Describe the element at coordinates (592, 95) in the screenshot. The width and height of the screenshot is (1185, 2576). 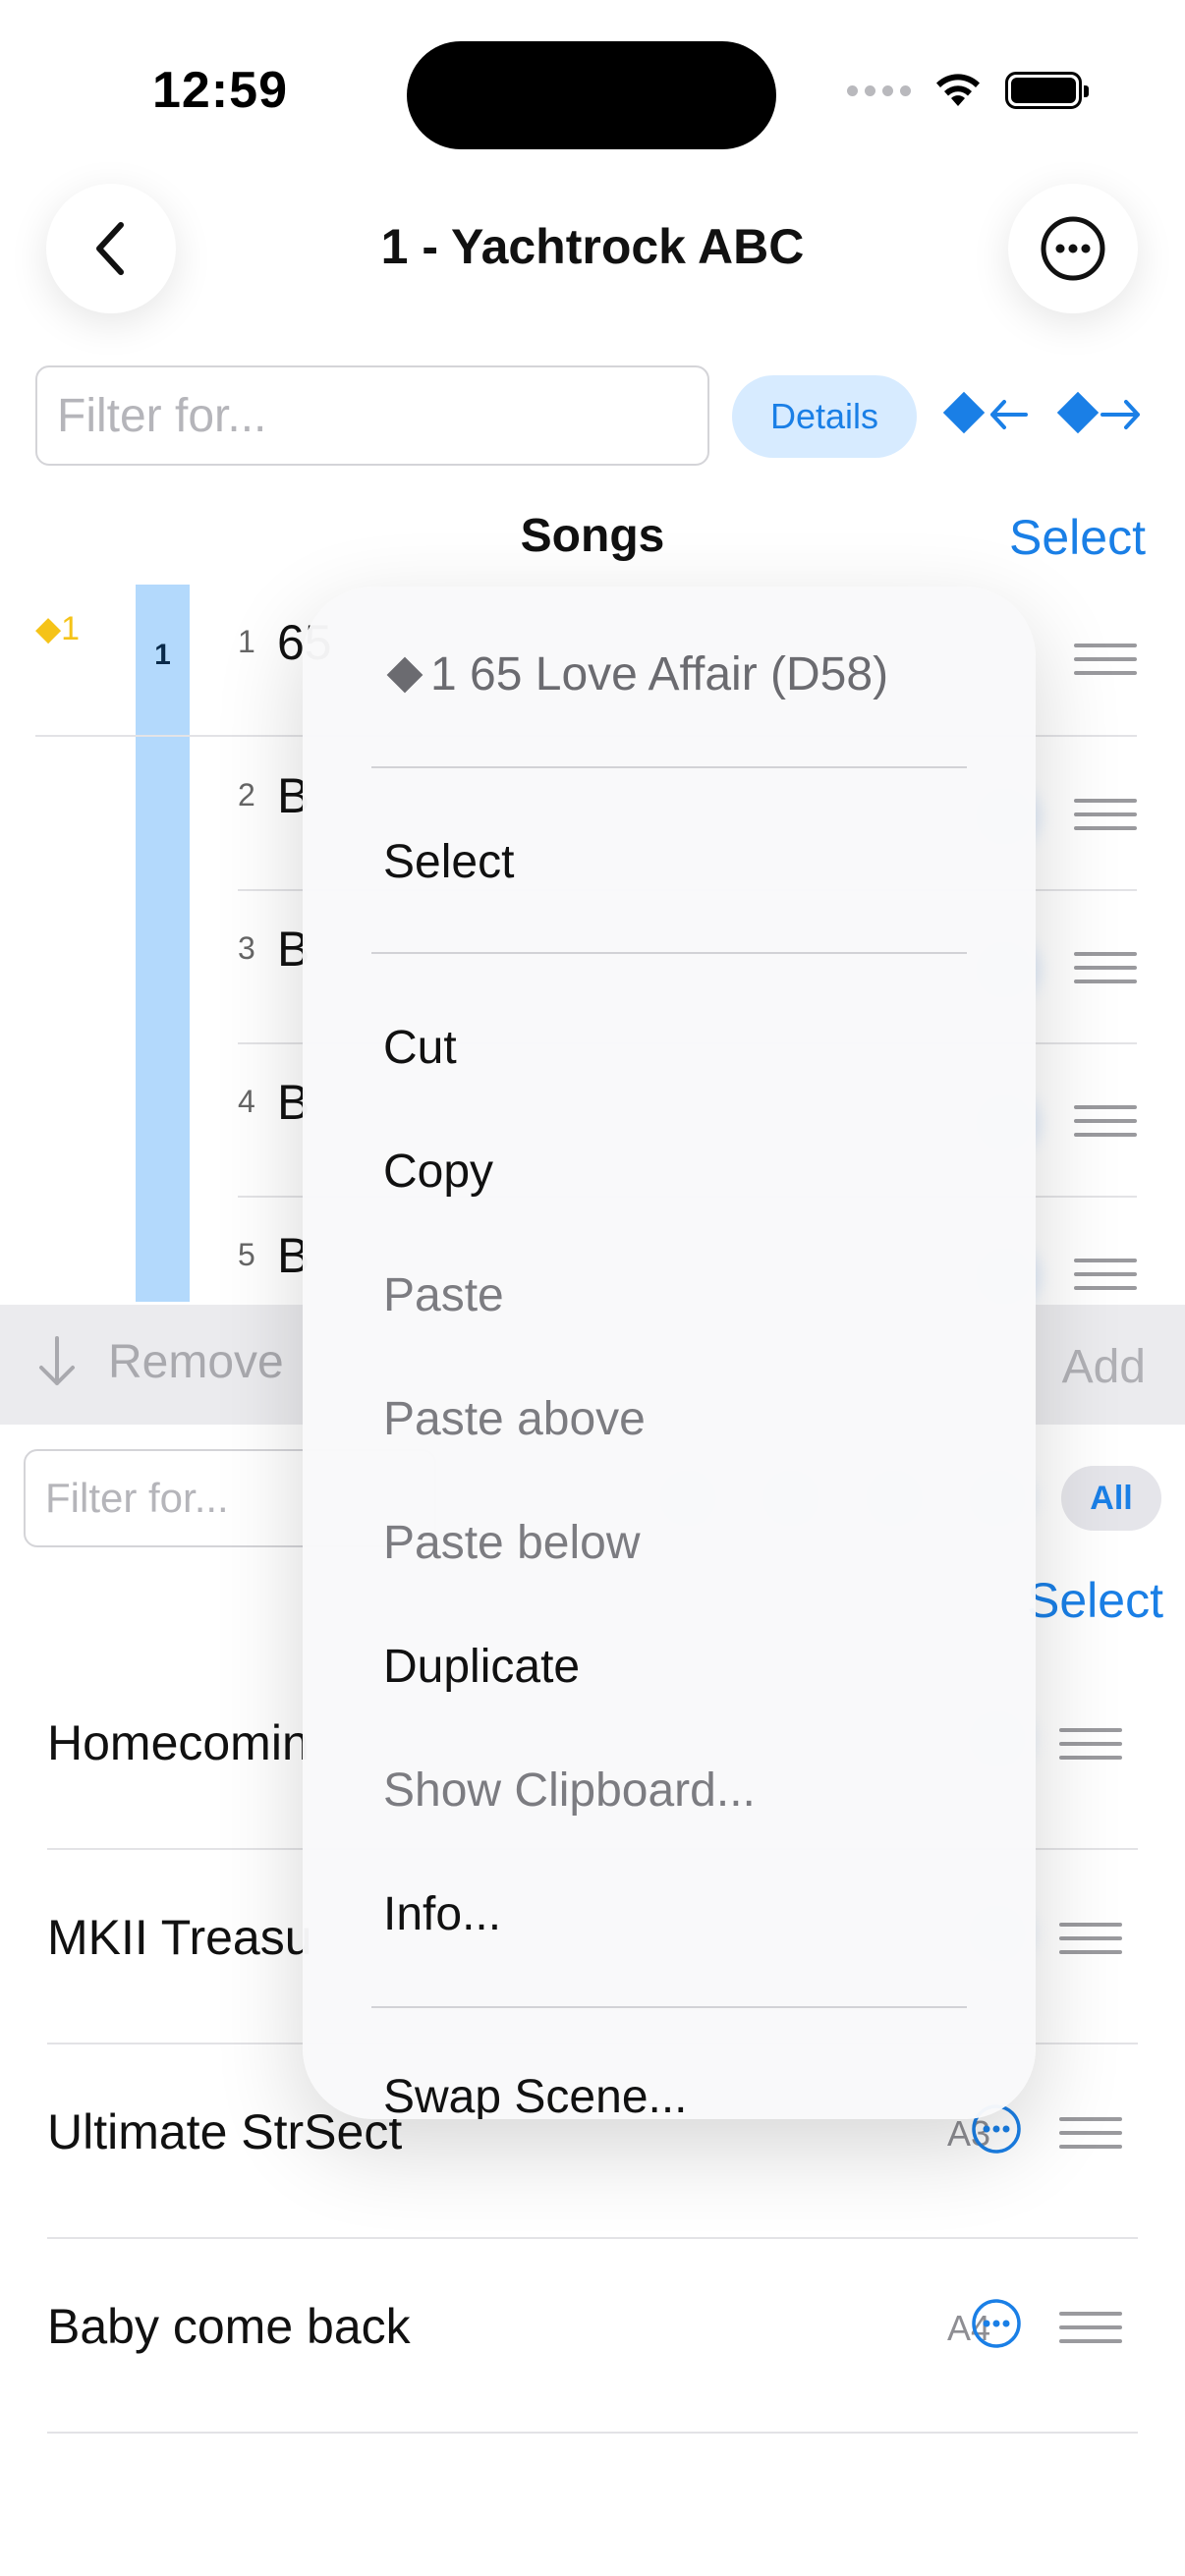
I see `dynamic-island` at that location.